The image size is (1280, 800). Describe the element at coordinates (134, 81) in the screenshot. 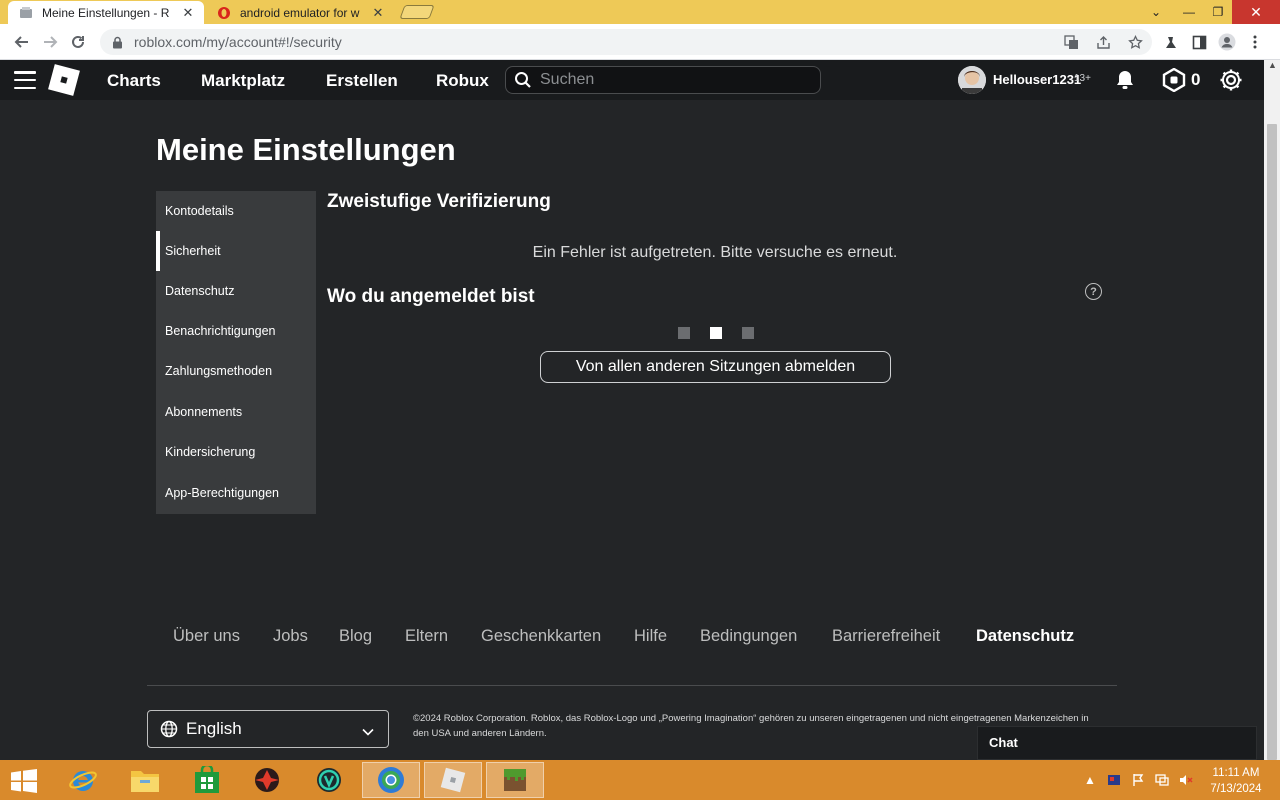

I see `nav-charts: Charts` at that location.